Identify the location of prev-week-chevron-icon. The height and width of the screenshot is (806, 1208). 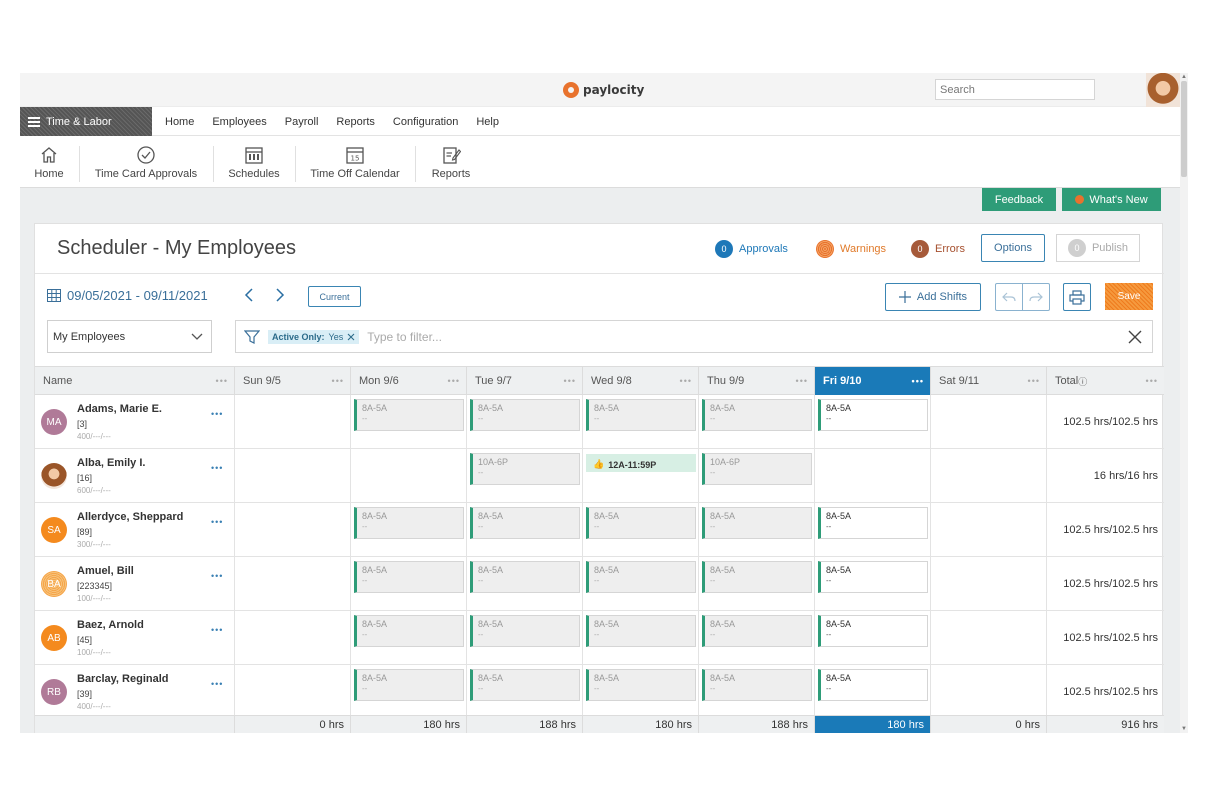
(249, 295).